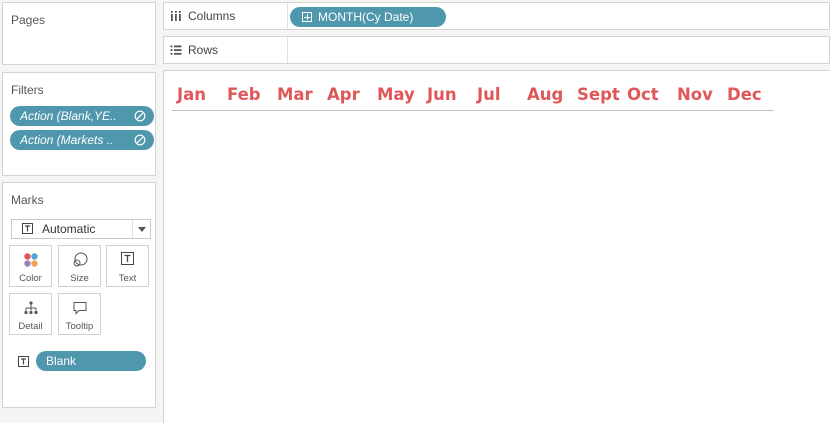 This screenshot has width=830, height=423. Describe the element at coordinates (598, 94) in the screenshot. I see `month-header-sept: Sept` at that location.